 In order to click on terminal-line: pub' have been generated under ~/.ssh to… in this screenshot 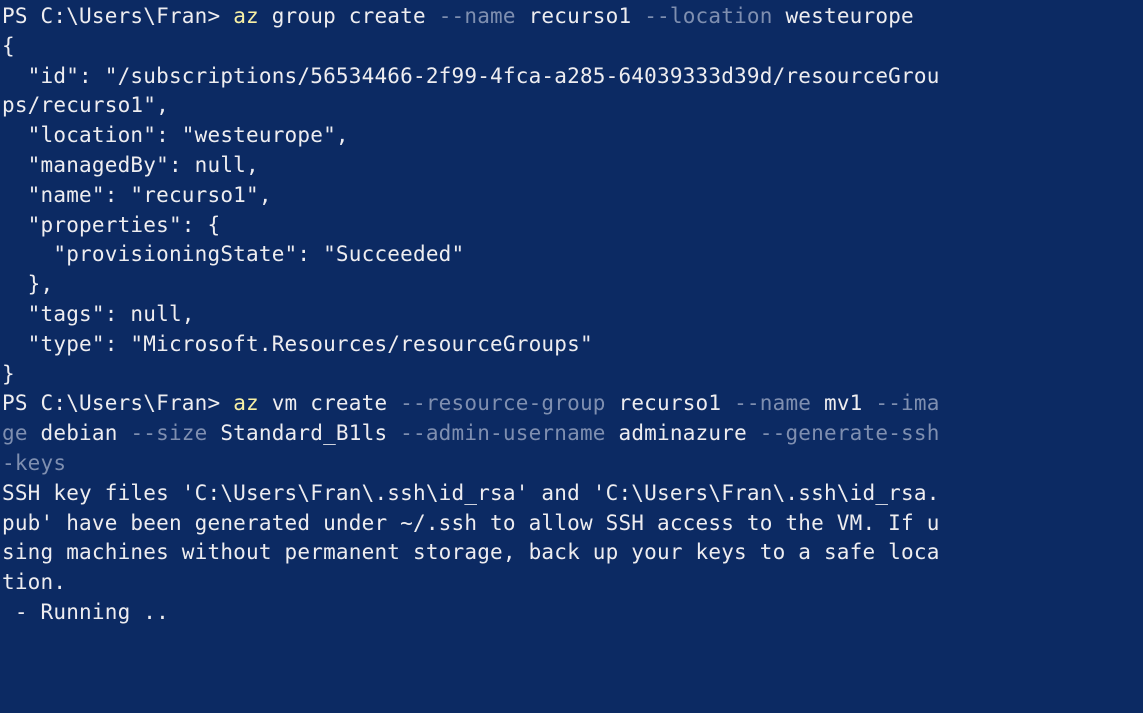, I will do `click(572, 524)`.